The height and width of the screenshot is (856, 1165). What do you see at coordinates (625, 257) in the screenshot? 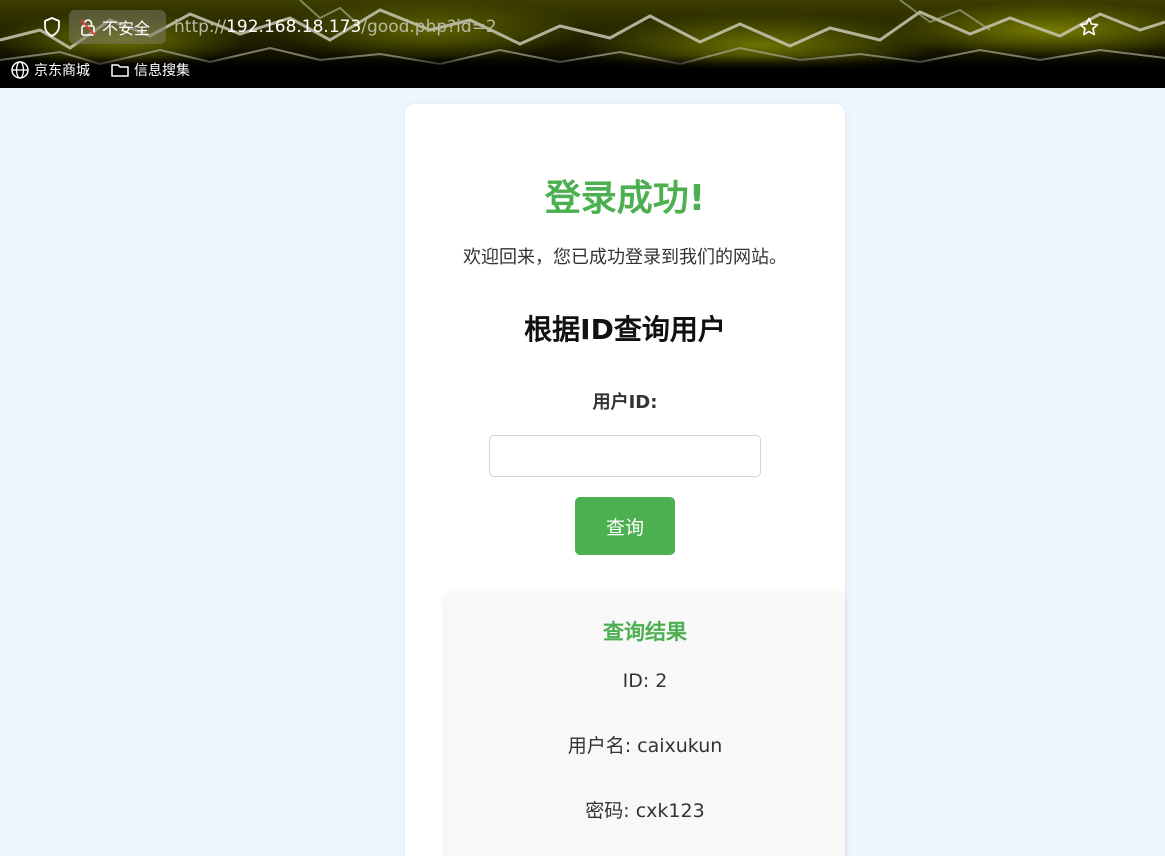
I see `welcome-text: 欢迎回来，您已成功登录到我们的网站。` at bounding box center [625, 257].